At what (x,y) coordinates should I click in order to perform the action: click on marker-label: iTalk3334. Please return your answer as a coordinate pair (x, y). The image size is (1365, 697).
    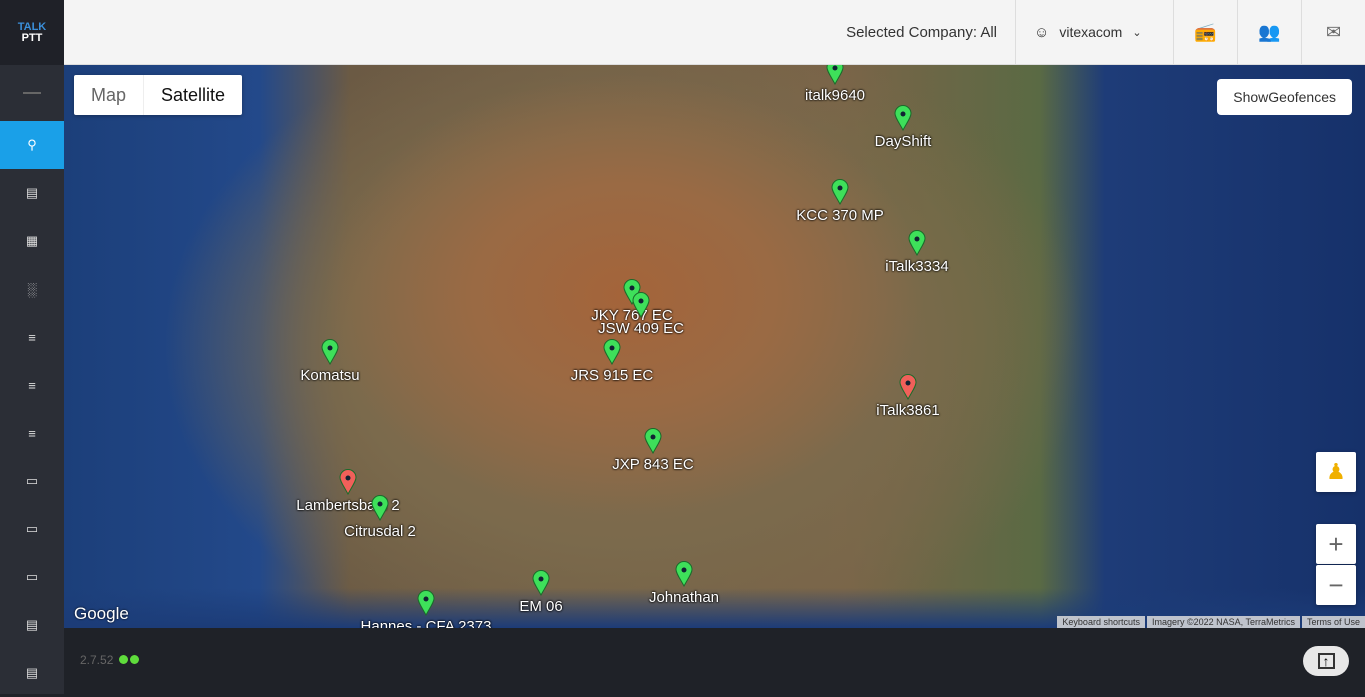
    Looking at the image, I should click on (917, 266).